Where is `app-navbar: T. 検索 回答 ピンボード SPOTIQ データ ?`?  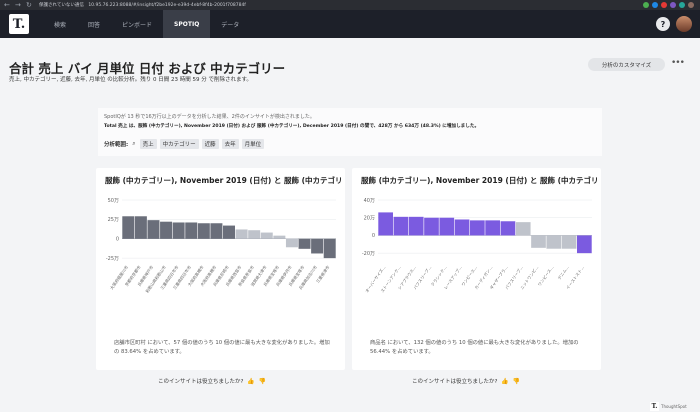 app-navbar: T. 検索 回答 ピンボード SPOTIQ データ ? is located at coordinates (350, 24).